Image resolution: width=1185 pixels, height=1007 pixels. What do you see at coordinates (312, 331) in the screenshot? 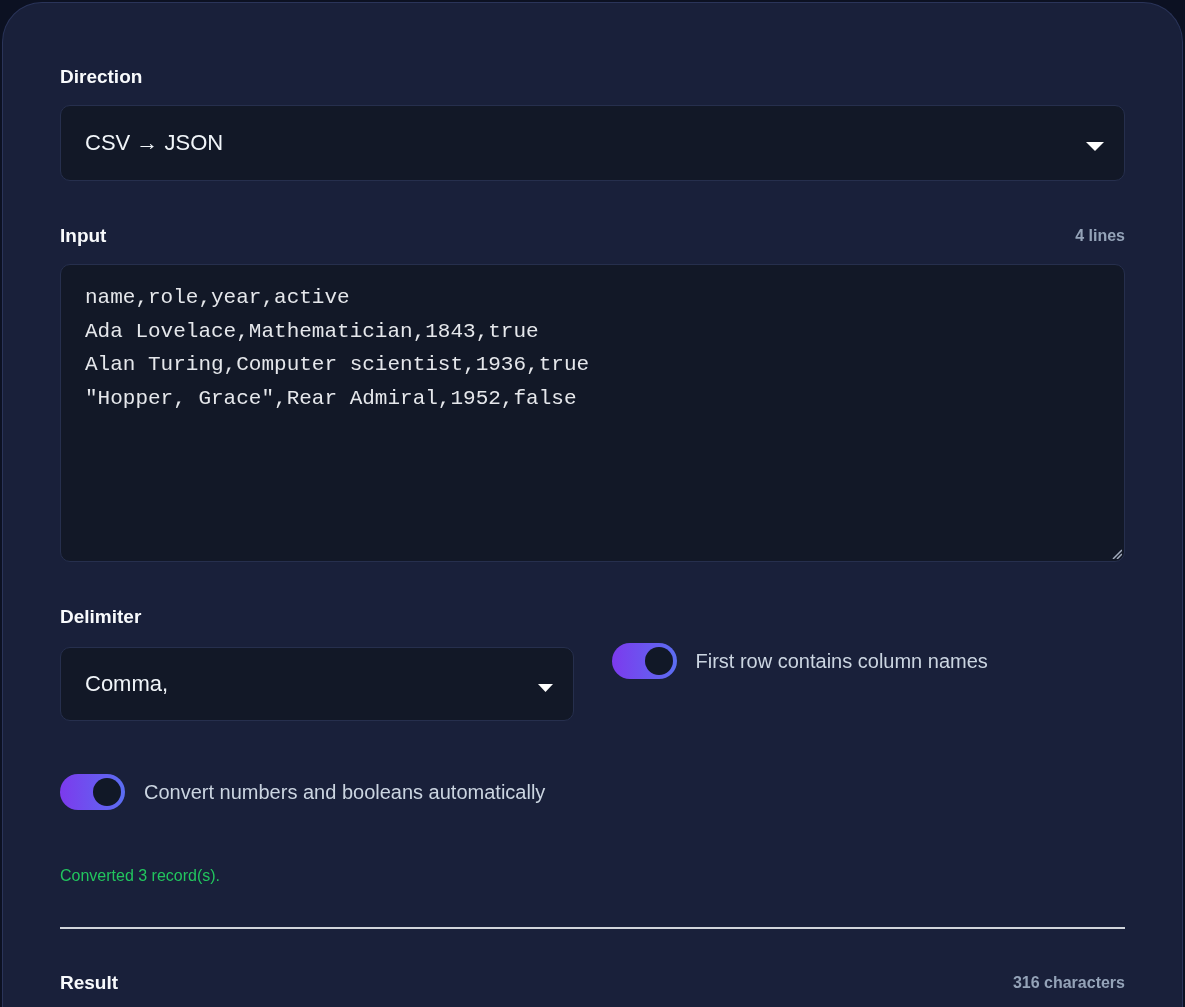
I see `csv-line: Ada Lovelace,Mathematician,1843,true` at bounding box center [312, 331].